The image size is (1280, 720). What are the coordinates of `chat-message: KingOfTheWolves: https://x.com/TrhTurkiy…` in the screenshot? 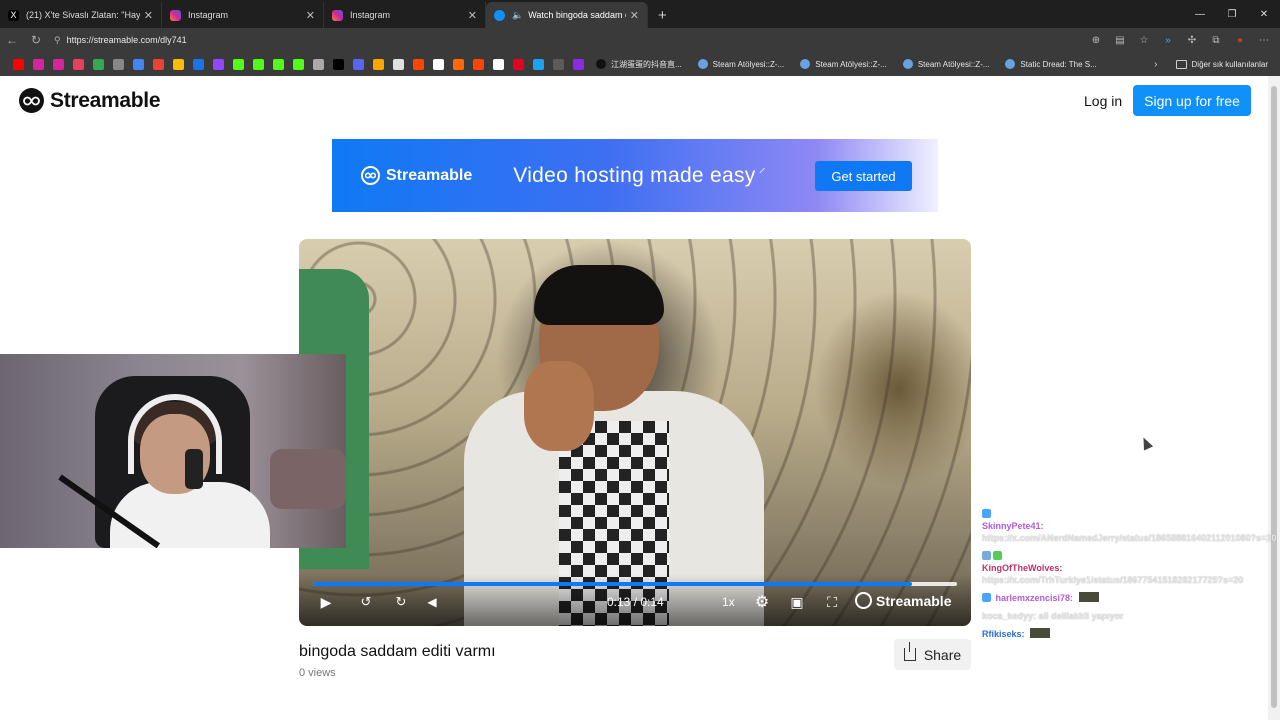 It's located at (1131, 568).